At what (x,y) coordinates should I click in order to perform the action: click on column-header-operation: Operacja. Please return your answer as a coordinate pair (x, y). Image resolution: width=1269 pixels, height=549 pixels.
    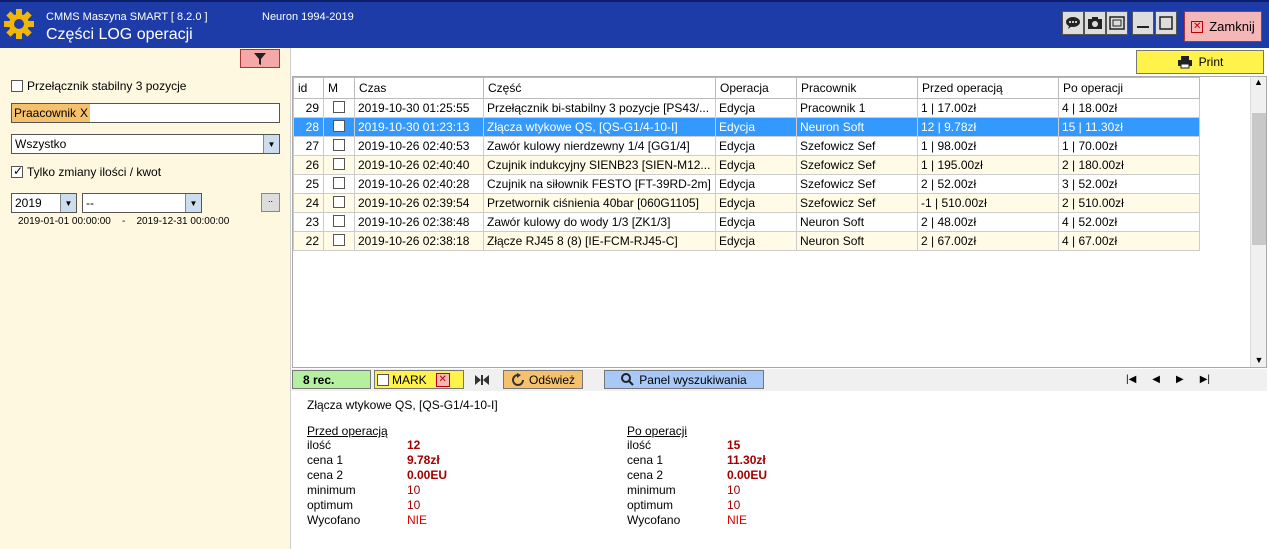
    Looking at the image, I should click on (756, 88).